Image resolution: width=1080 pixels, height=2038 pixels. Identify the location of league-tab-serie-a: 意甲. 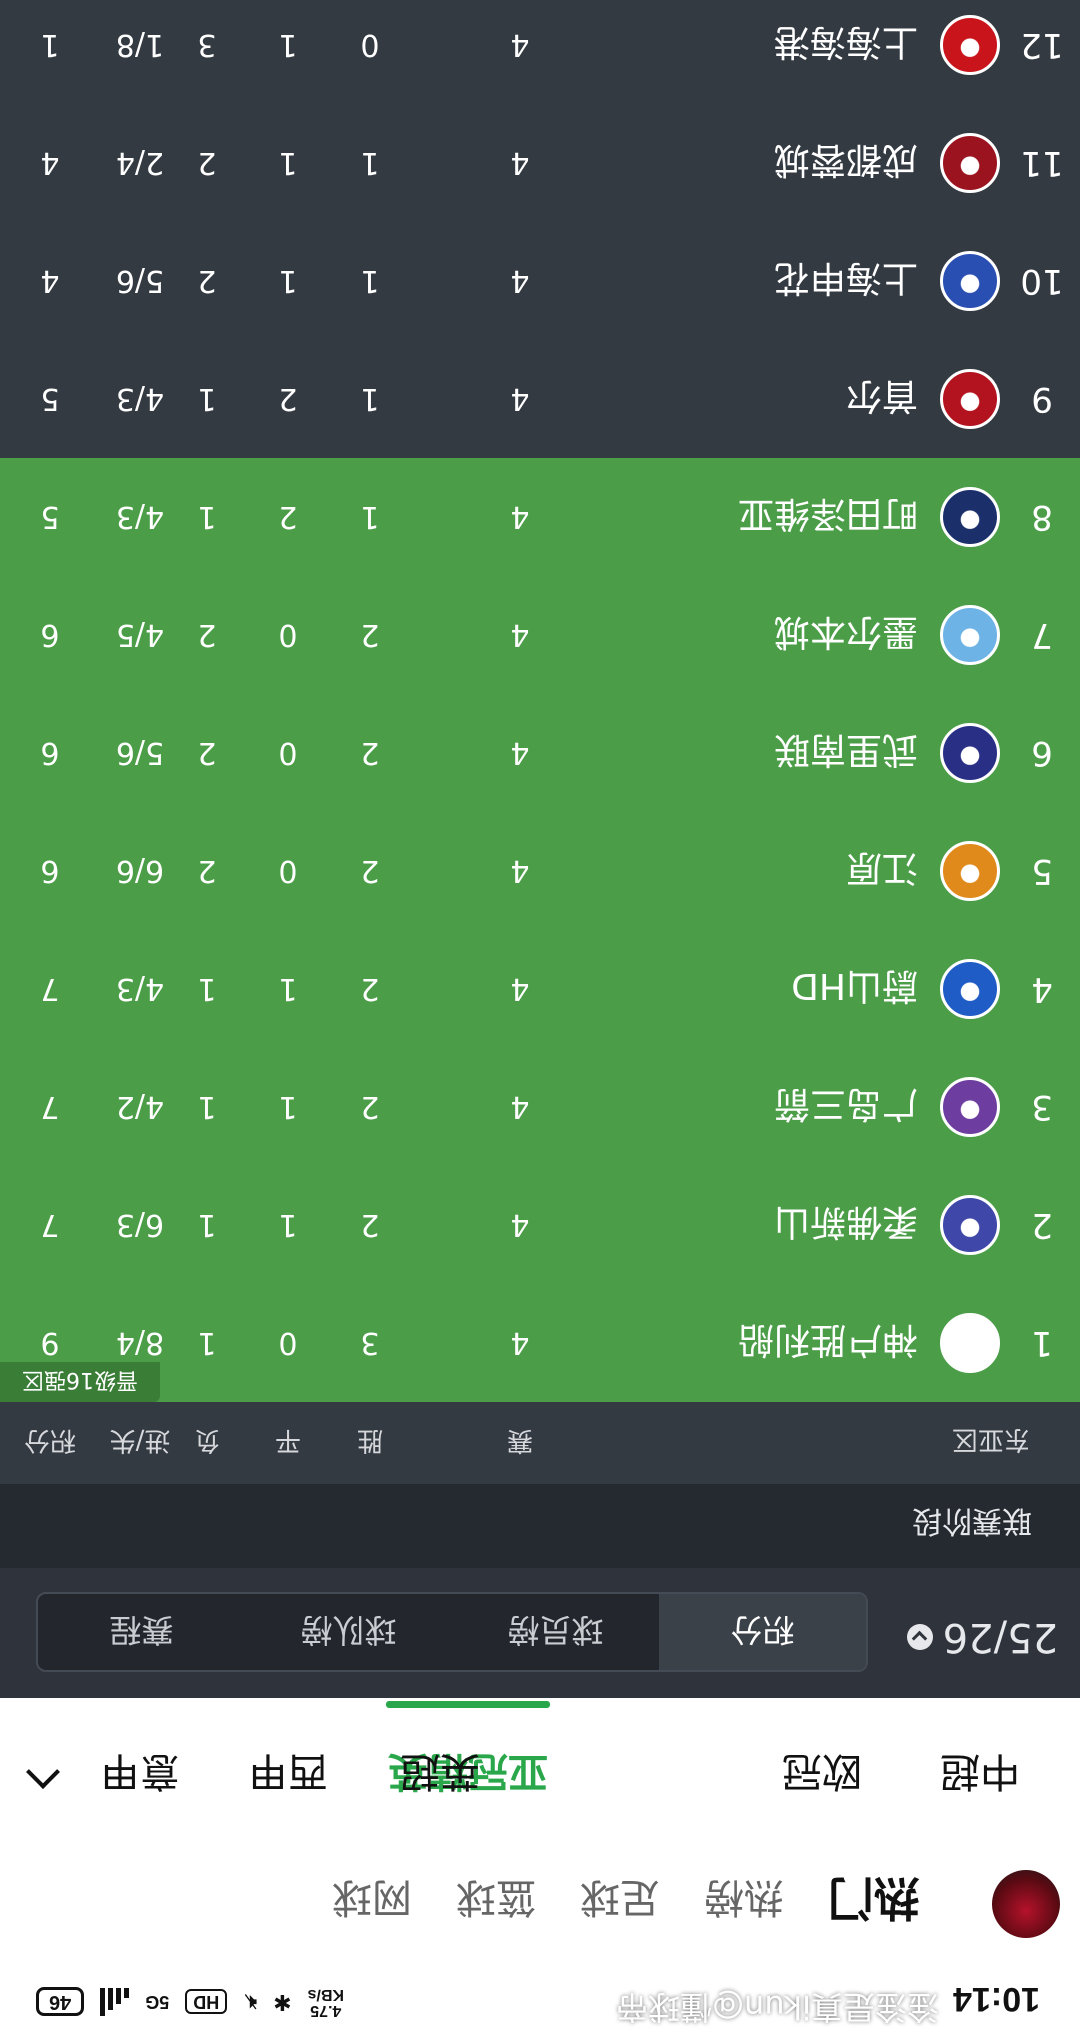
(140, 1775).